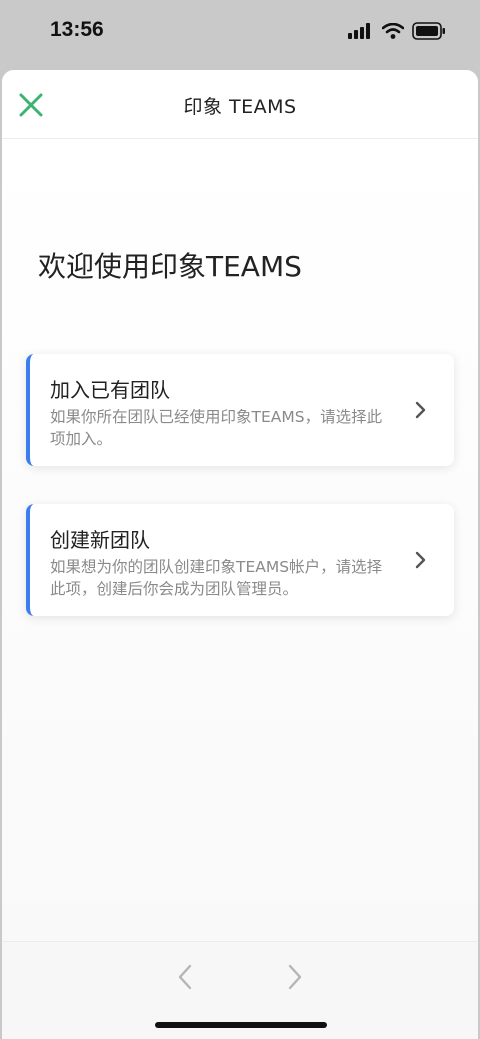 This screenshot has height=1039, width=480. I want to click on join-team-card: 加入已有团队 如果你所在团队已经使用印象TEAMS，请选择此项加入。, so click(240, 410).